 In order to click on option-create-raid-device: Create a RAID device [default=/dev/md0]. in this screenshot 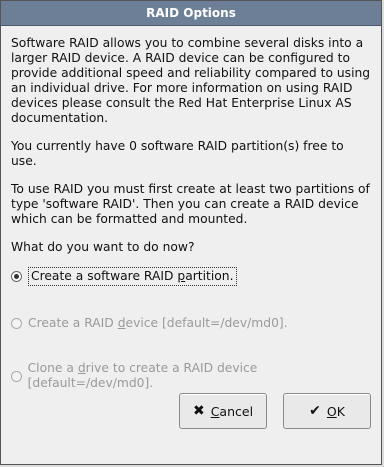, I will do `click(191, 323)`.